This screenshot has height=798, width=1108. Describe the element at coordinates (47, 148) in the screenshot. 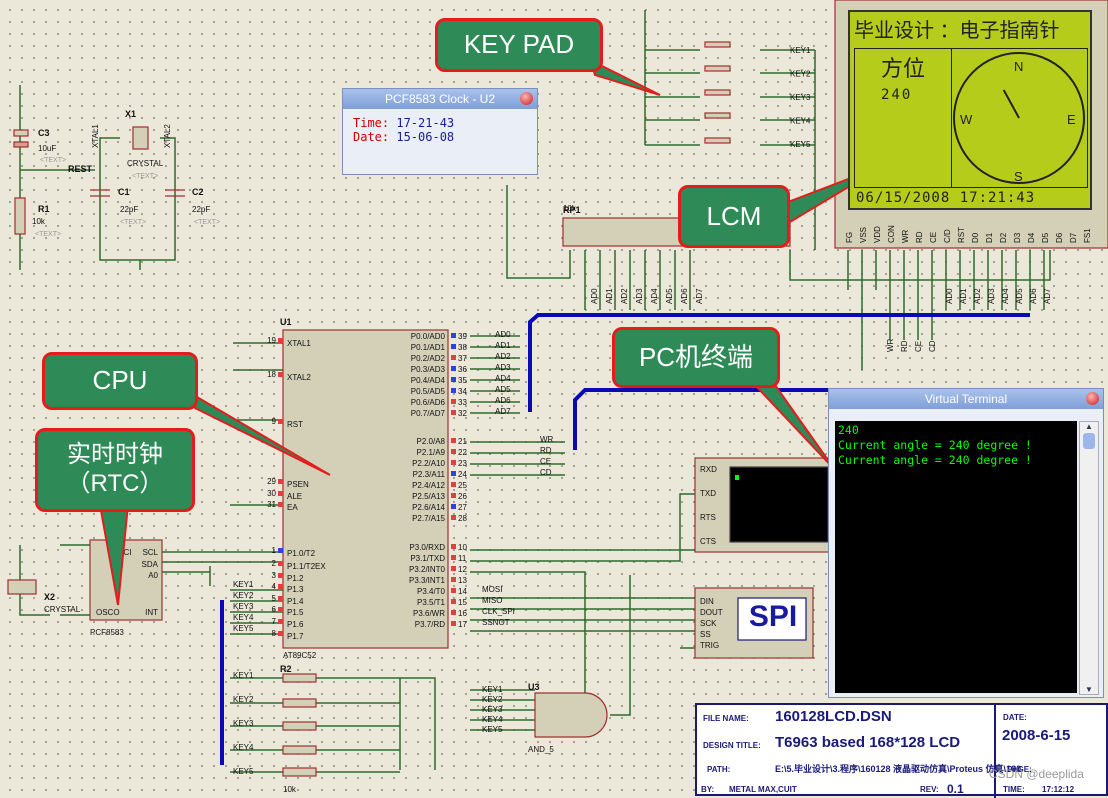

I see `c3-value: 10uF` at that location.